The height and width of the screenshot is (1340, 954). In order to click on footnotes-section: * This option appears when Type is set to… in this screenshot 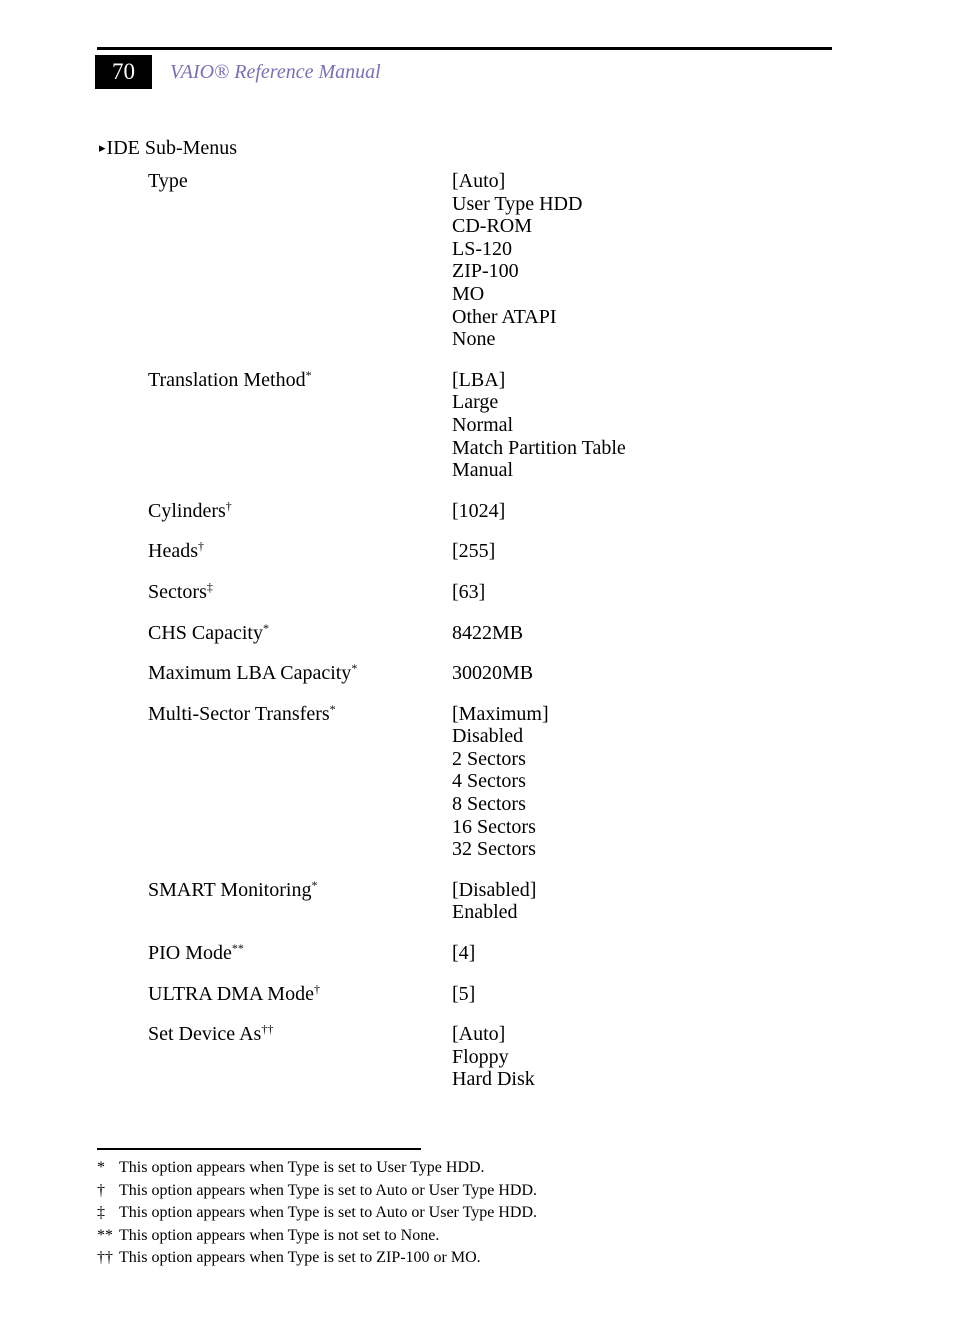, I will do `click(447, 1209)`.